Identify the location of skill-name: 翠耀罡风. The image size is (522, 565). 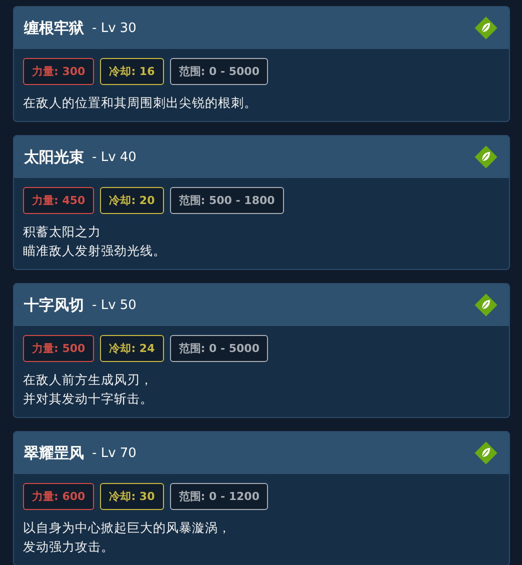
(54, 453).